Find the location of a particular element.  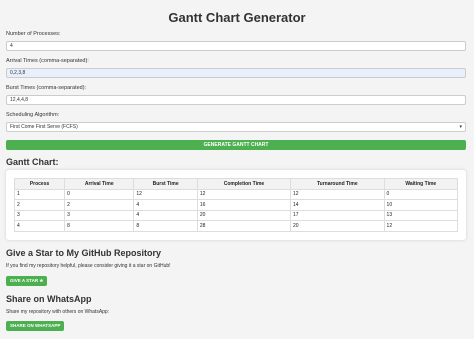

algorithm-selected-value: First Come First Serve (FCFS) is located at coordinates (44, 127).